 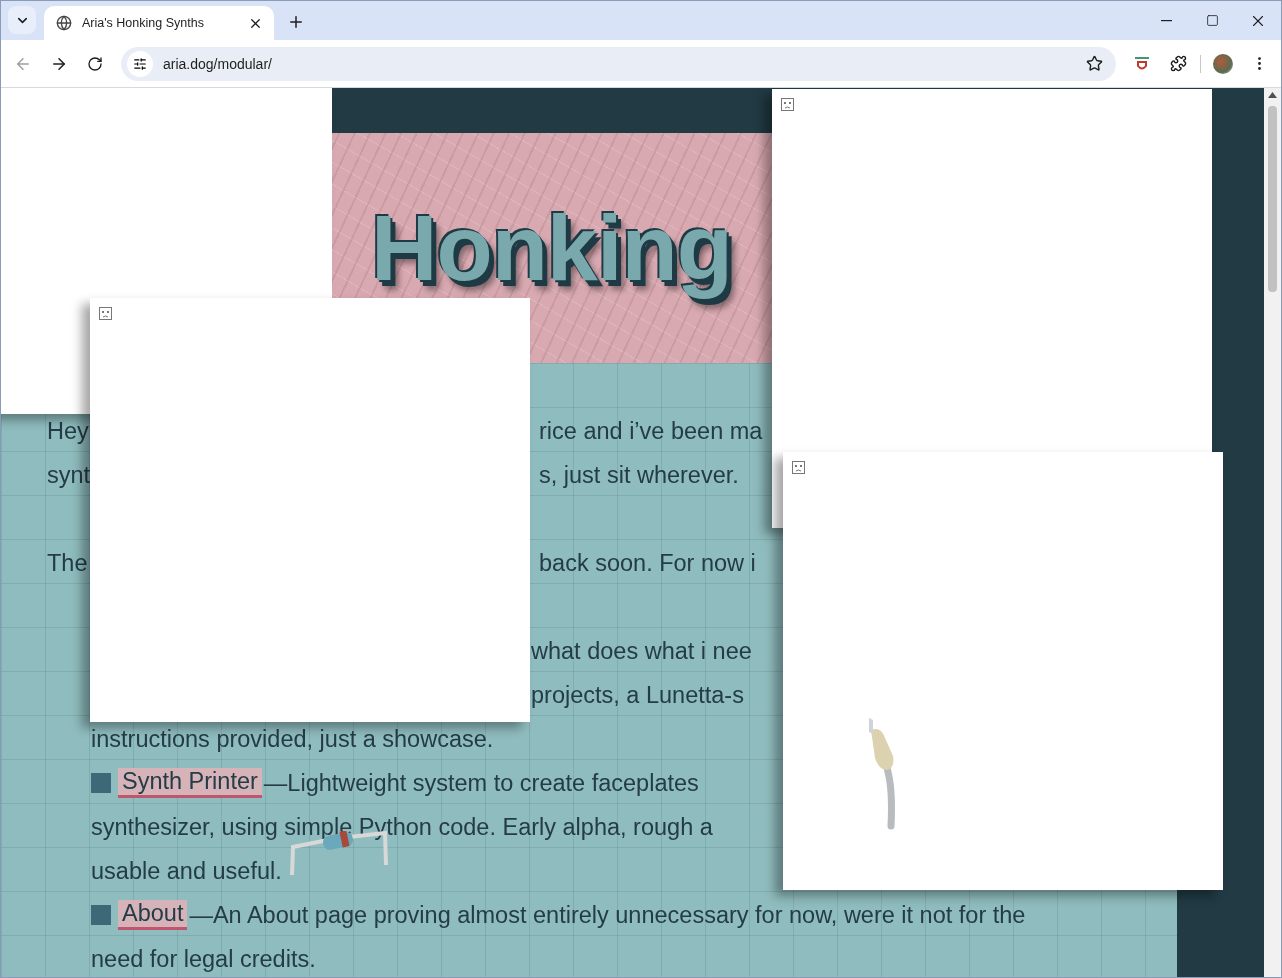 What do you see at coordinates (67, 563) in the screenshot?
I see `paragraph-text: The` at bounding box center [67, 563].